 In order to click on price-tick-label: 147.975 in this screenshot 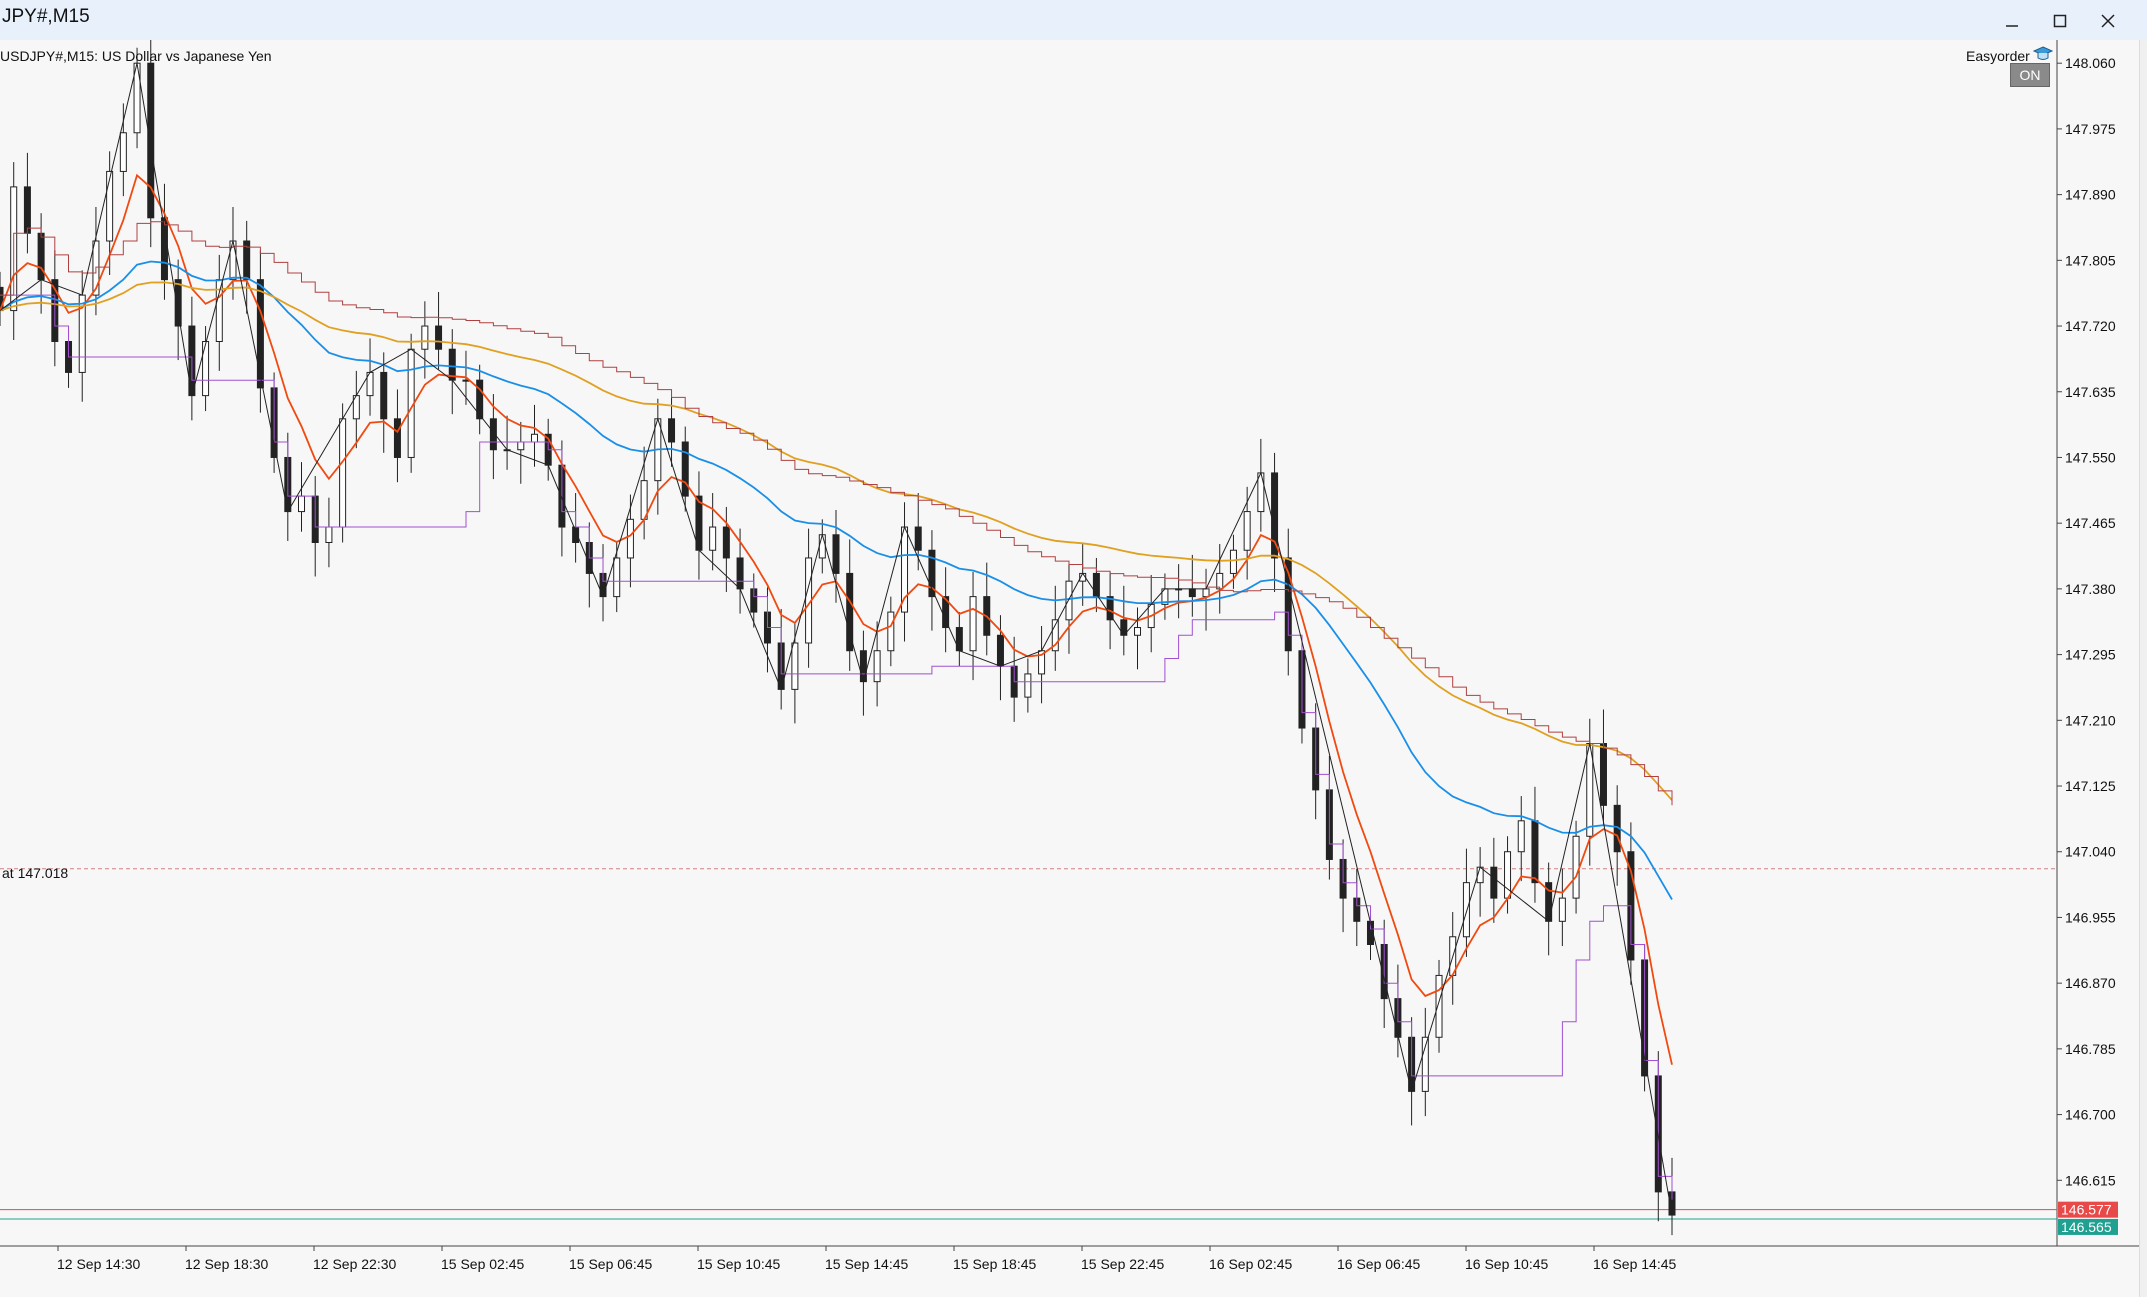, I will do `click(2090, 129)`.